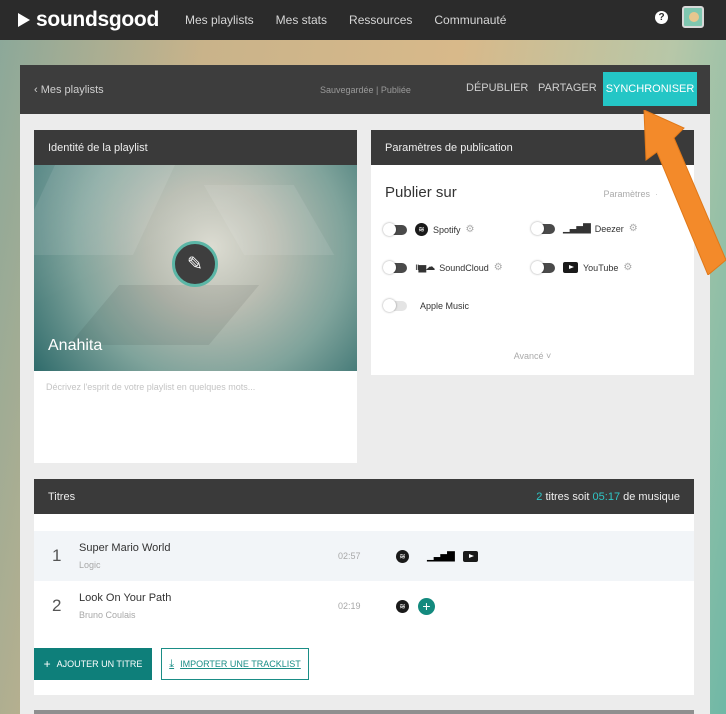  I want to click on save-status: Sauvegardée | Publiée, so click(365, 89).